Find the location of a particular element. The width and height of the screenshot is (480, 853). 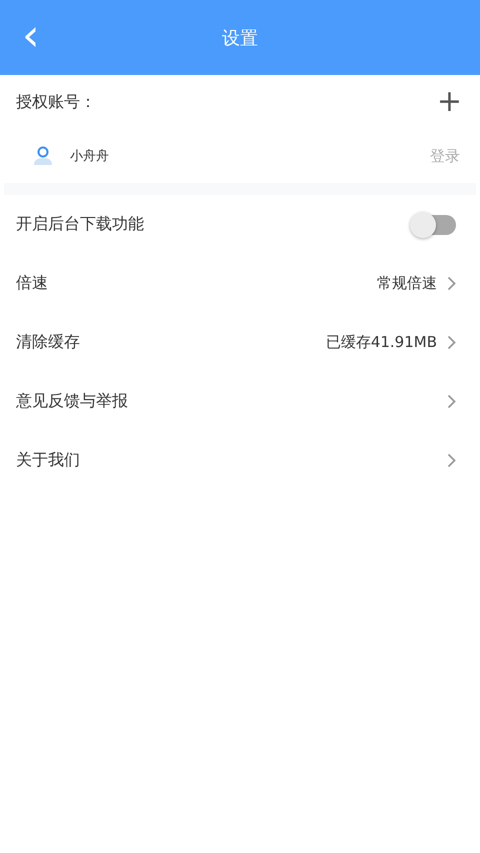

setting-label: 清除缓存 is located at coordinates (48, 342).